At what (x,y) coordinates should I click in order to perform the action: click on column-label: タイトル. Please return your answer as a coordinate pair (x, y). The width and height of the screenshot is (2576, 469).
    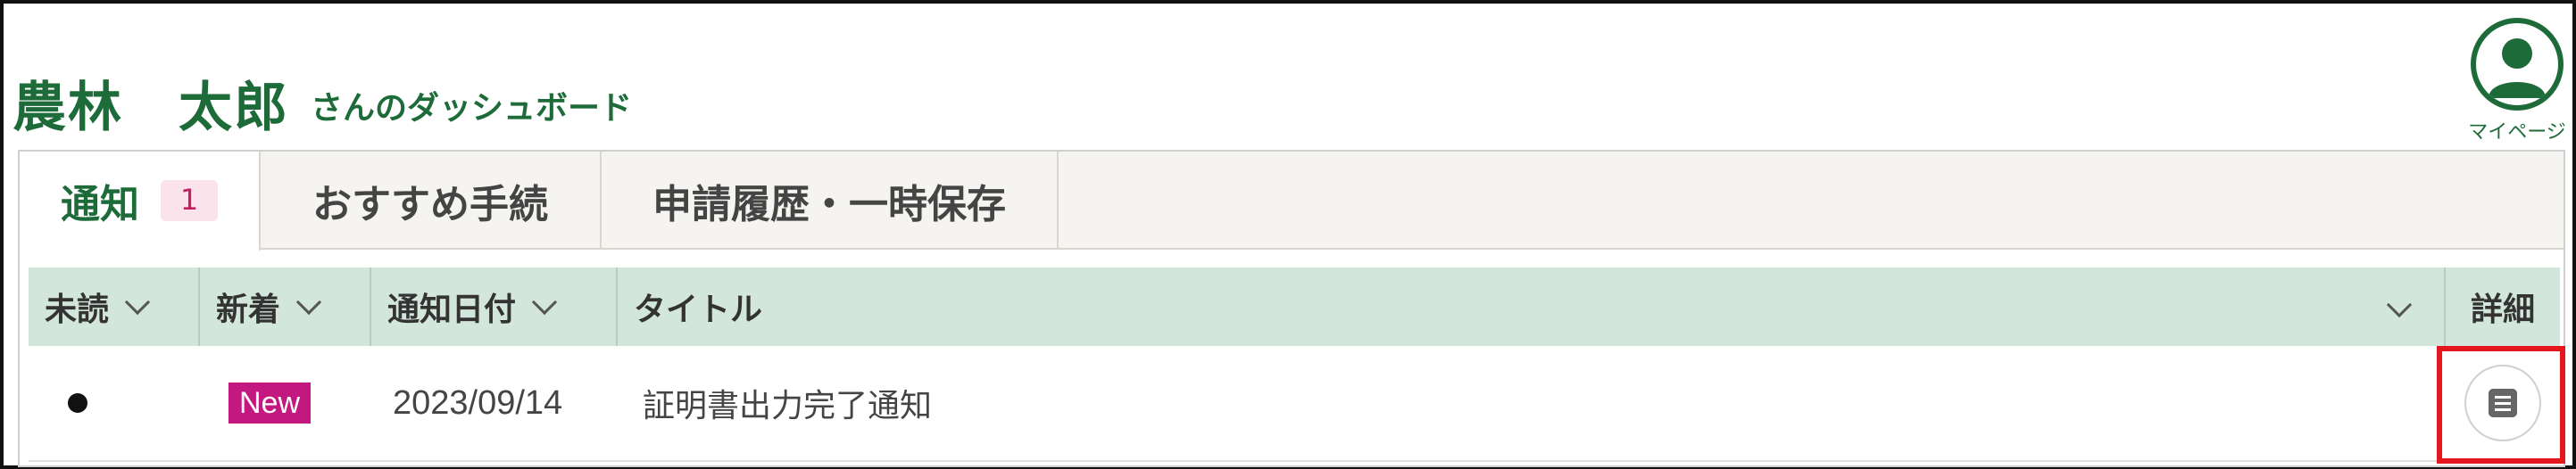
    Looking at the image, I should click on (698, 310).